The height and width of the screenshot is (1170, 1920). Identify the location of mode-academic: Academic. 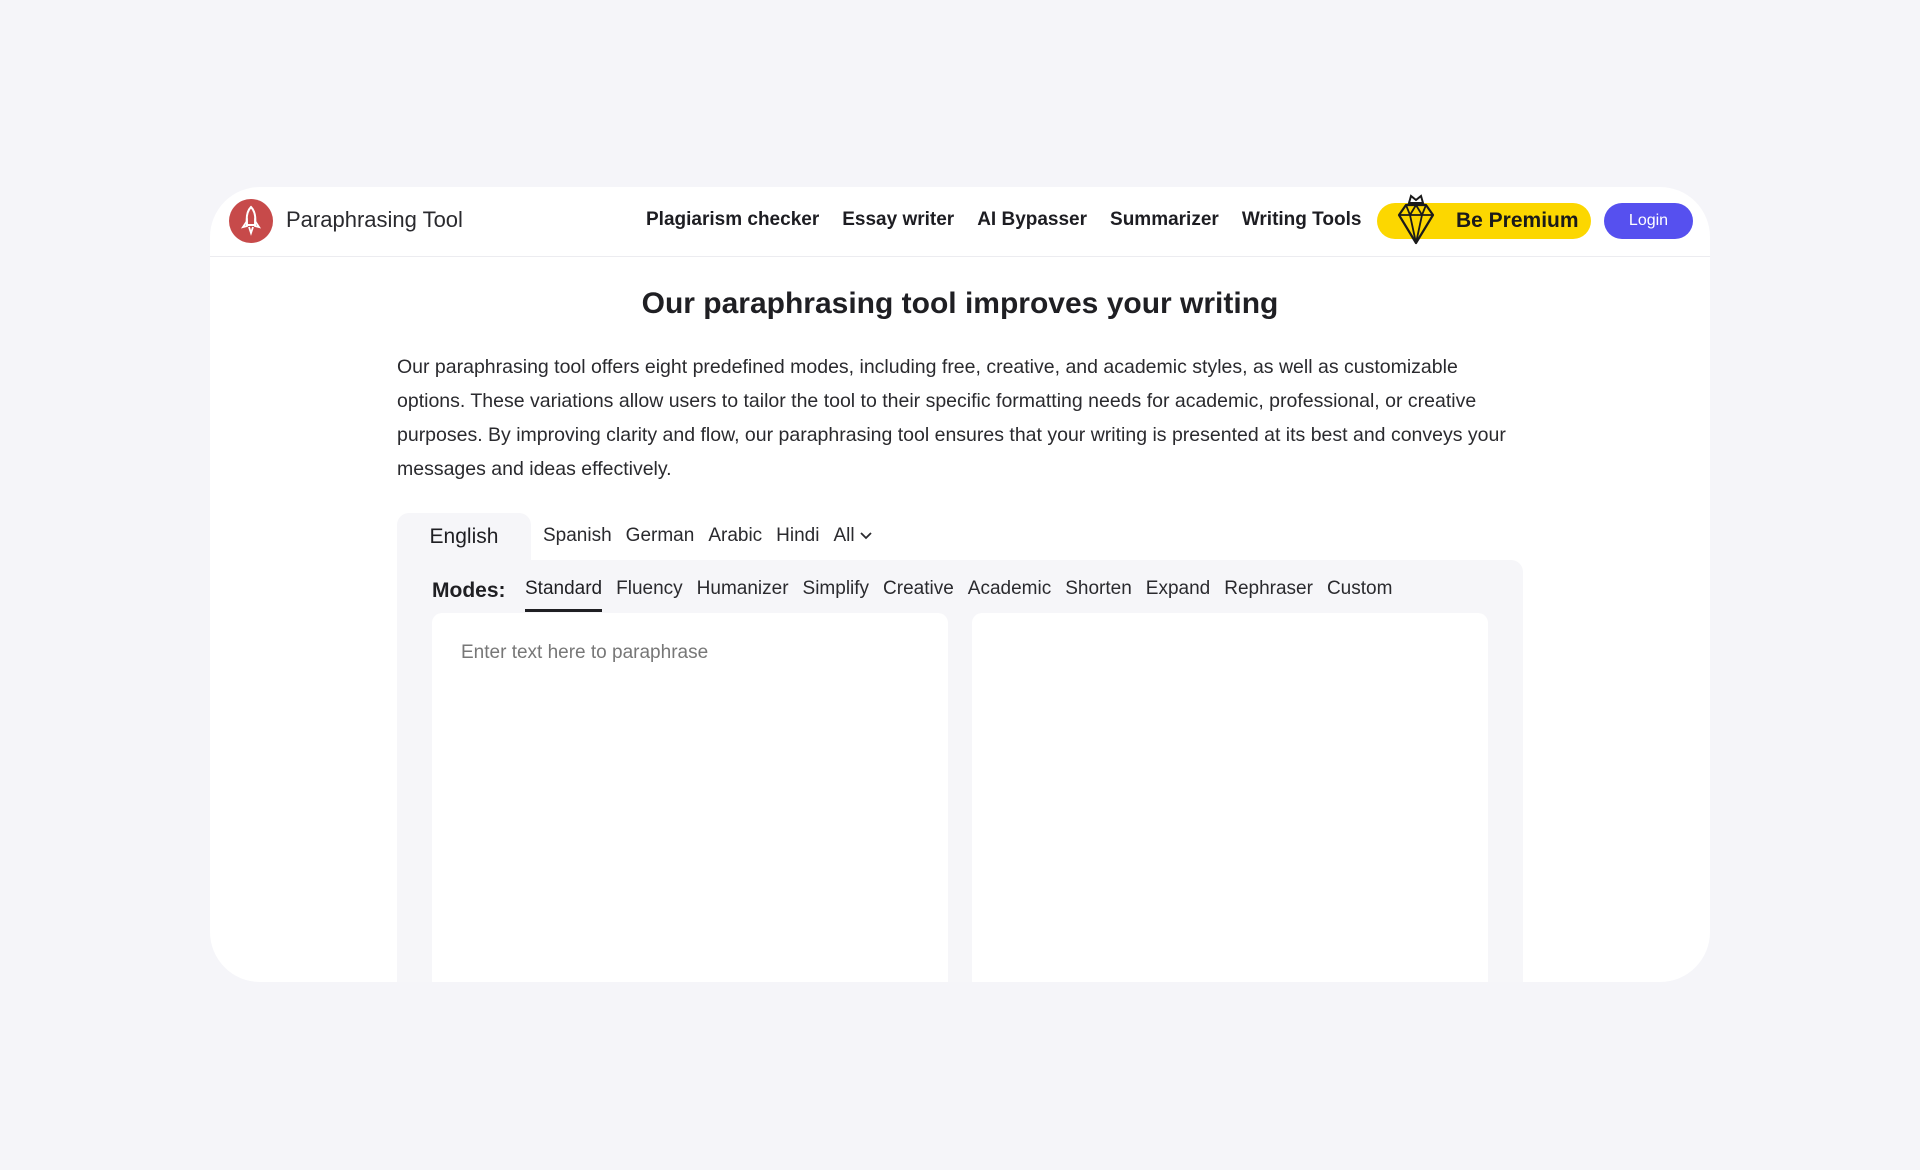
(1009, 595).